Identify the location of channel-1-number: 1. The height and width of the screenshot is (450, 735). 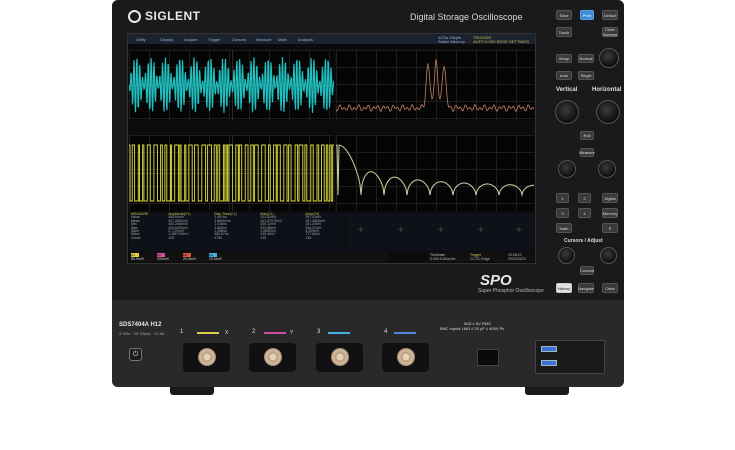
(182, 332).